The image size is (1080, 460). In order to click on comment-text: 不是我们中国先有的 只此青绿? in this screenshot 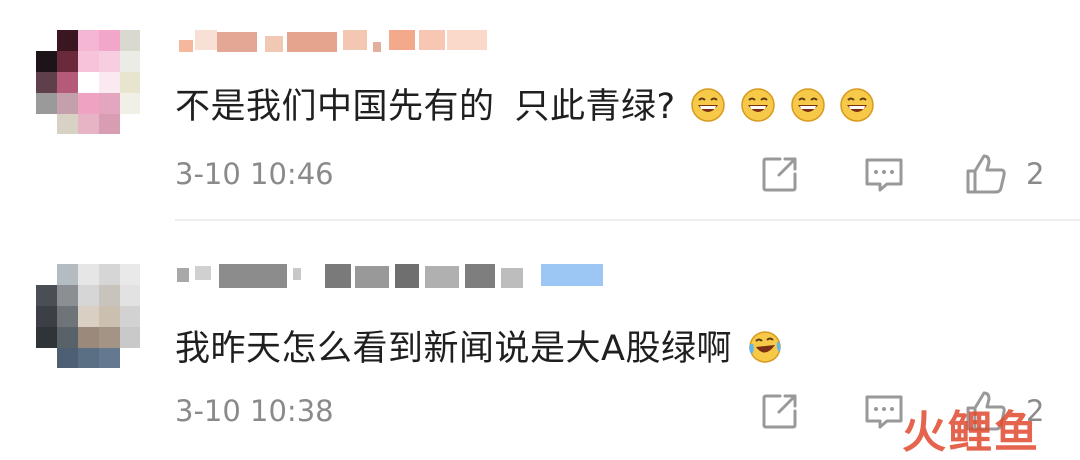, I will do `click(524, 103)`.